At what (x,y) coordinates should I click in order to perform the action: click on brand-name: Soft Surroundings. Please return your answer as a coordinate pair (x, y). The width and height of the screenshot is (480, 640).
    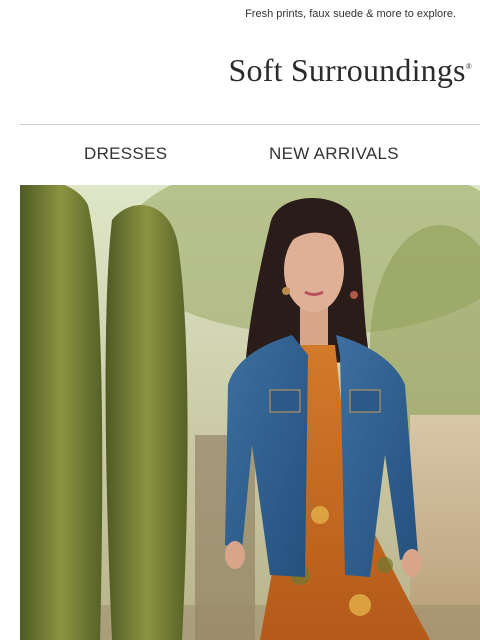
    Looking at the image, I should click on (347, 70).